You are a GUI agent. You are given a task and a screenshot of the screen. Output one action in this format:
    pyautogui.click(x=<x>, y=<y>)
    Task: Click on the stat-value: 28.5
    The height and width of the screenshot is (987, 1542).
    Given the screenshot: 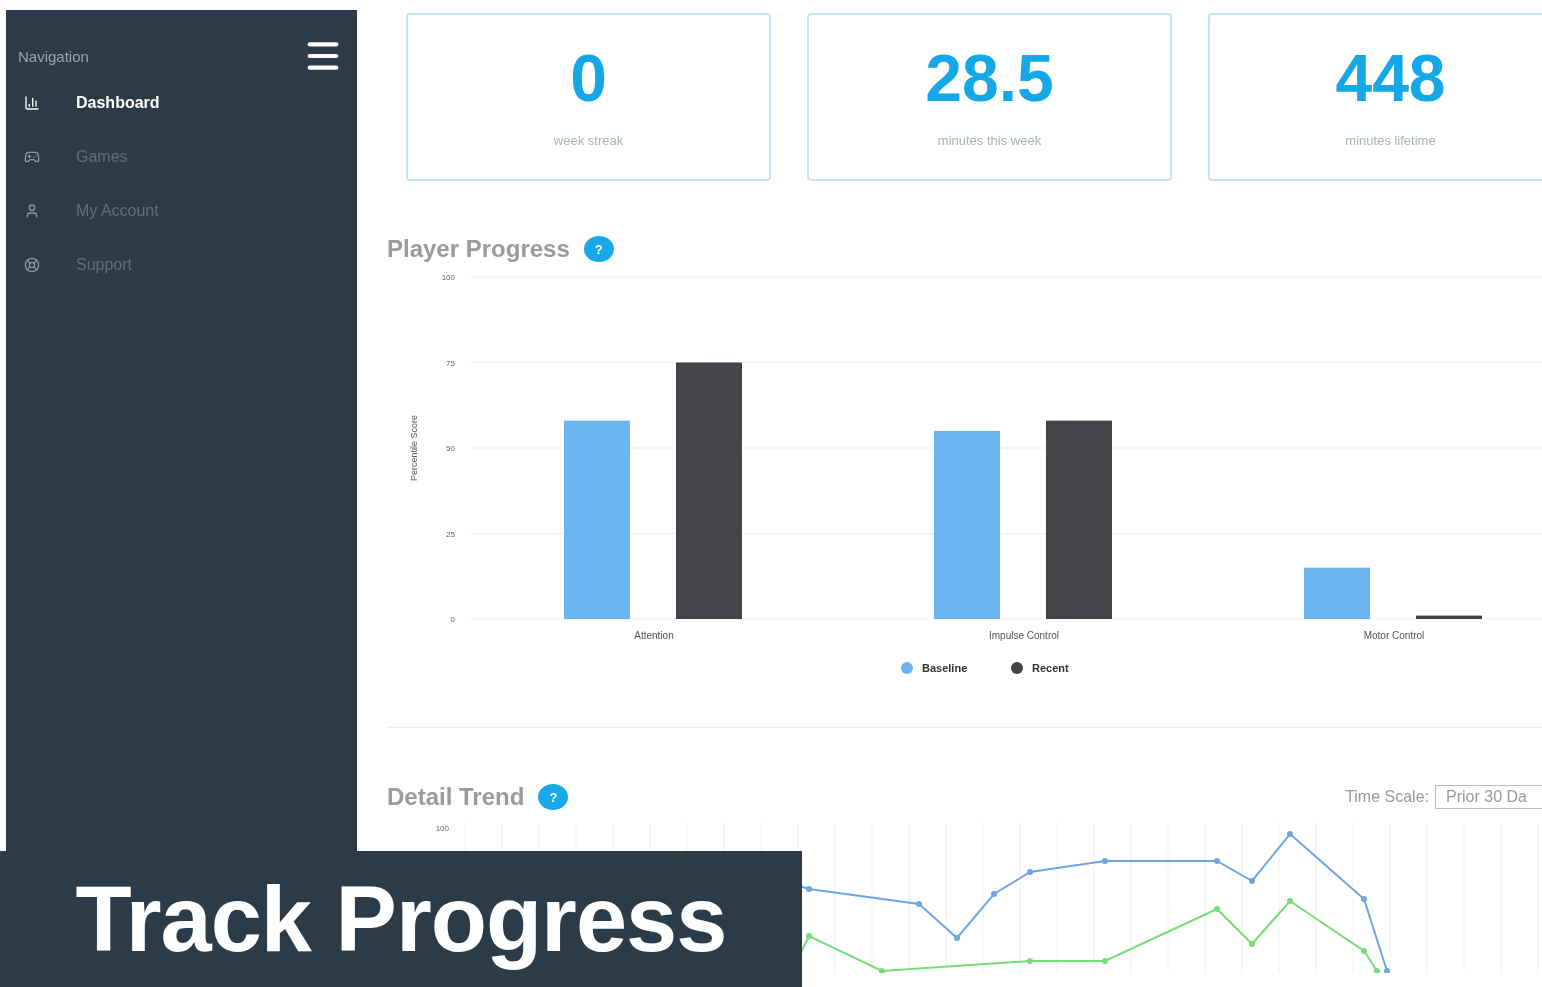 What is the action you would take?
    pyautogui.click(x=989, y=78)
    